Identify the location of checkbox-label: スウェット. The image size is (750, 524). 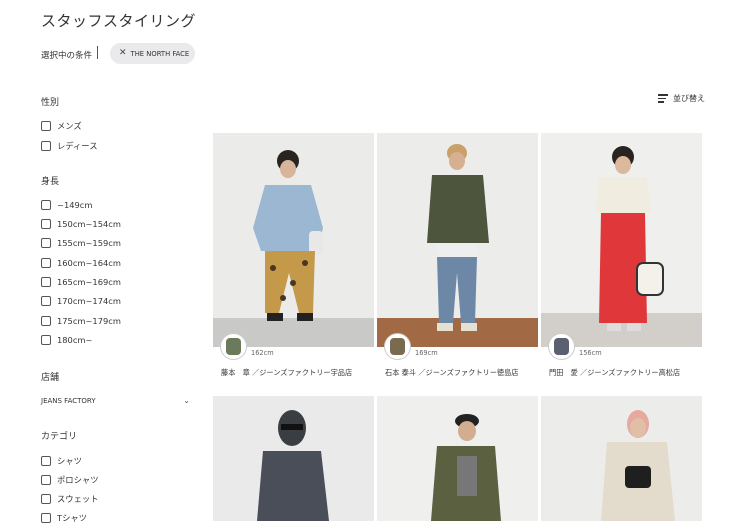
(78, 499).